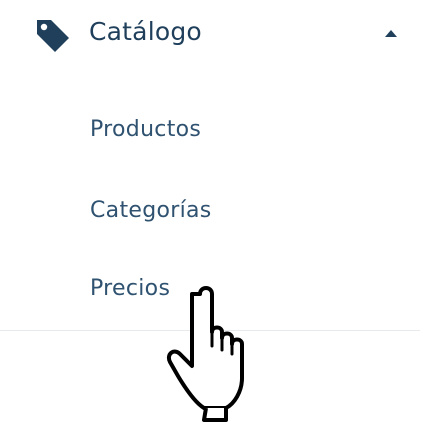 Image resolution: width=436 pixels, height=432 pixels. What do you see at coordinates (130, 288) in the screenshot?
I see `menu-item-label: Precios` at bounding box center [130, 288].